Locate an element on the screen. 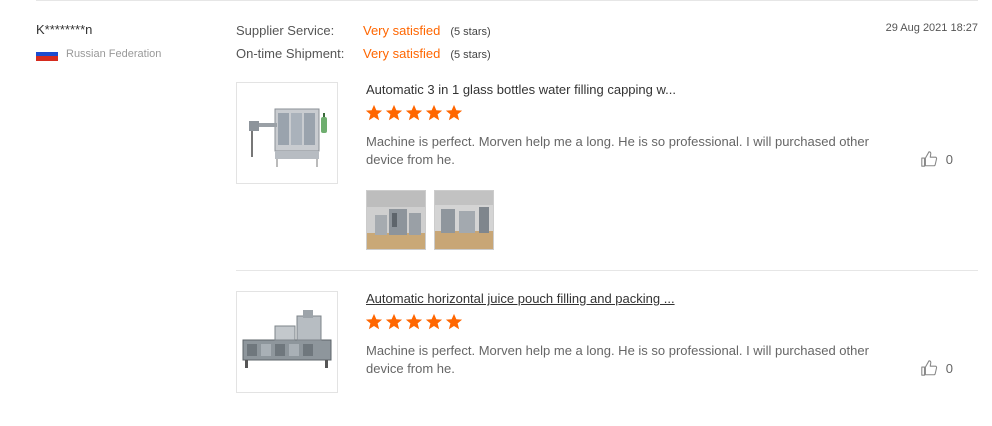  buyer-country: Russian Federation is located at coordinates (99, 54).